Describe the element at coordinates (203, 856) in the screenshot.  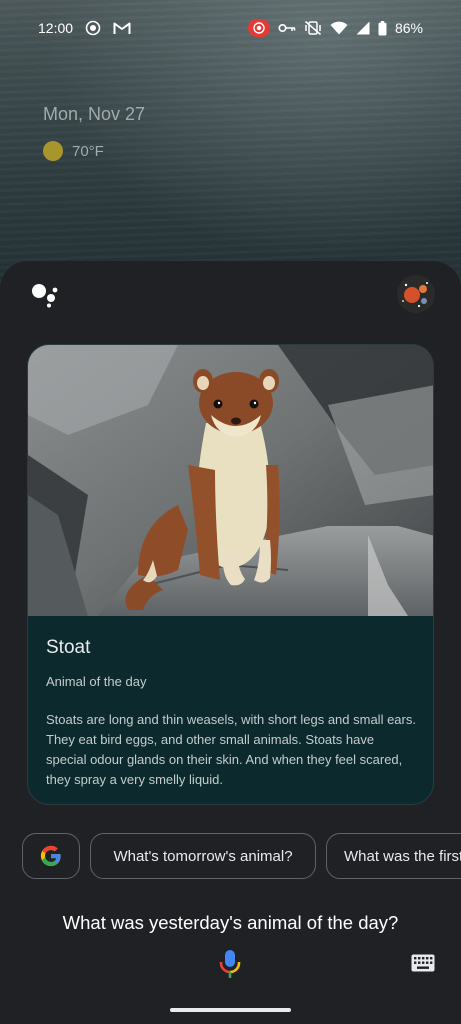
I see `suggestion-chip-tomorrow: What's tomorrow's animal?` at that location.